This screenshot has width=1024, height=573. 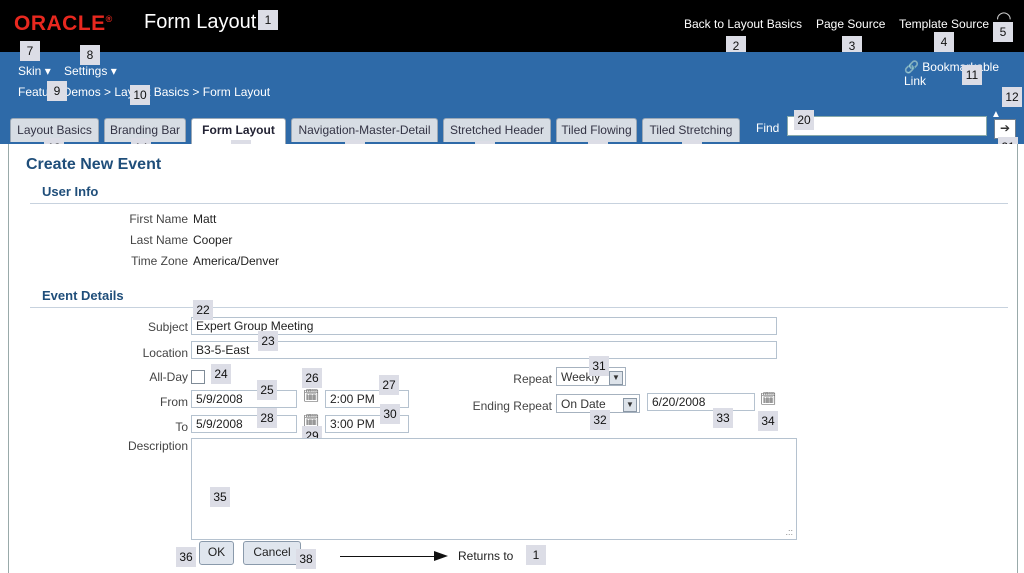 What do you see at coordinates (743, 24) in the screenshot?
I see `back-to-layout-basics-link: Back to Layout Basics` at bounding box center [743, 24].